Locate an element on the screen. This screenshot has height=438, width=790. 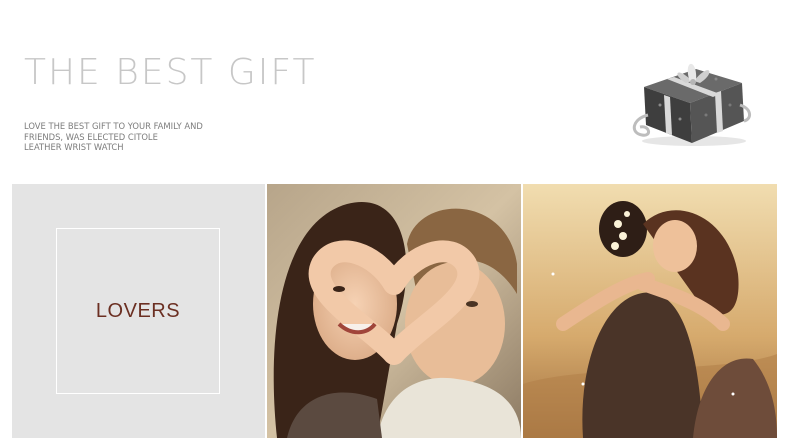
gift-box-icon is located at coordinates (691, 102).